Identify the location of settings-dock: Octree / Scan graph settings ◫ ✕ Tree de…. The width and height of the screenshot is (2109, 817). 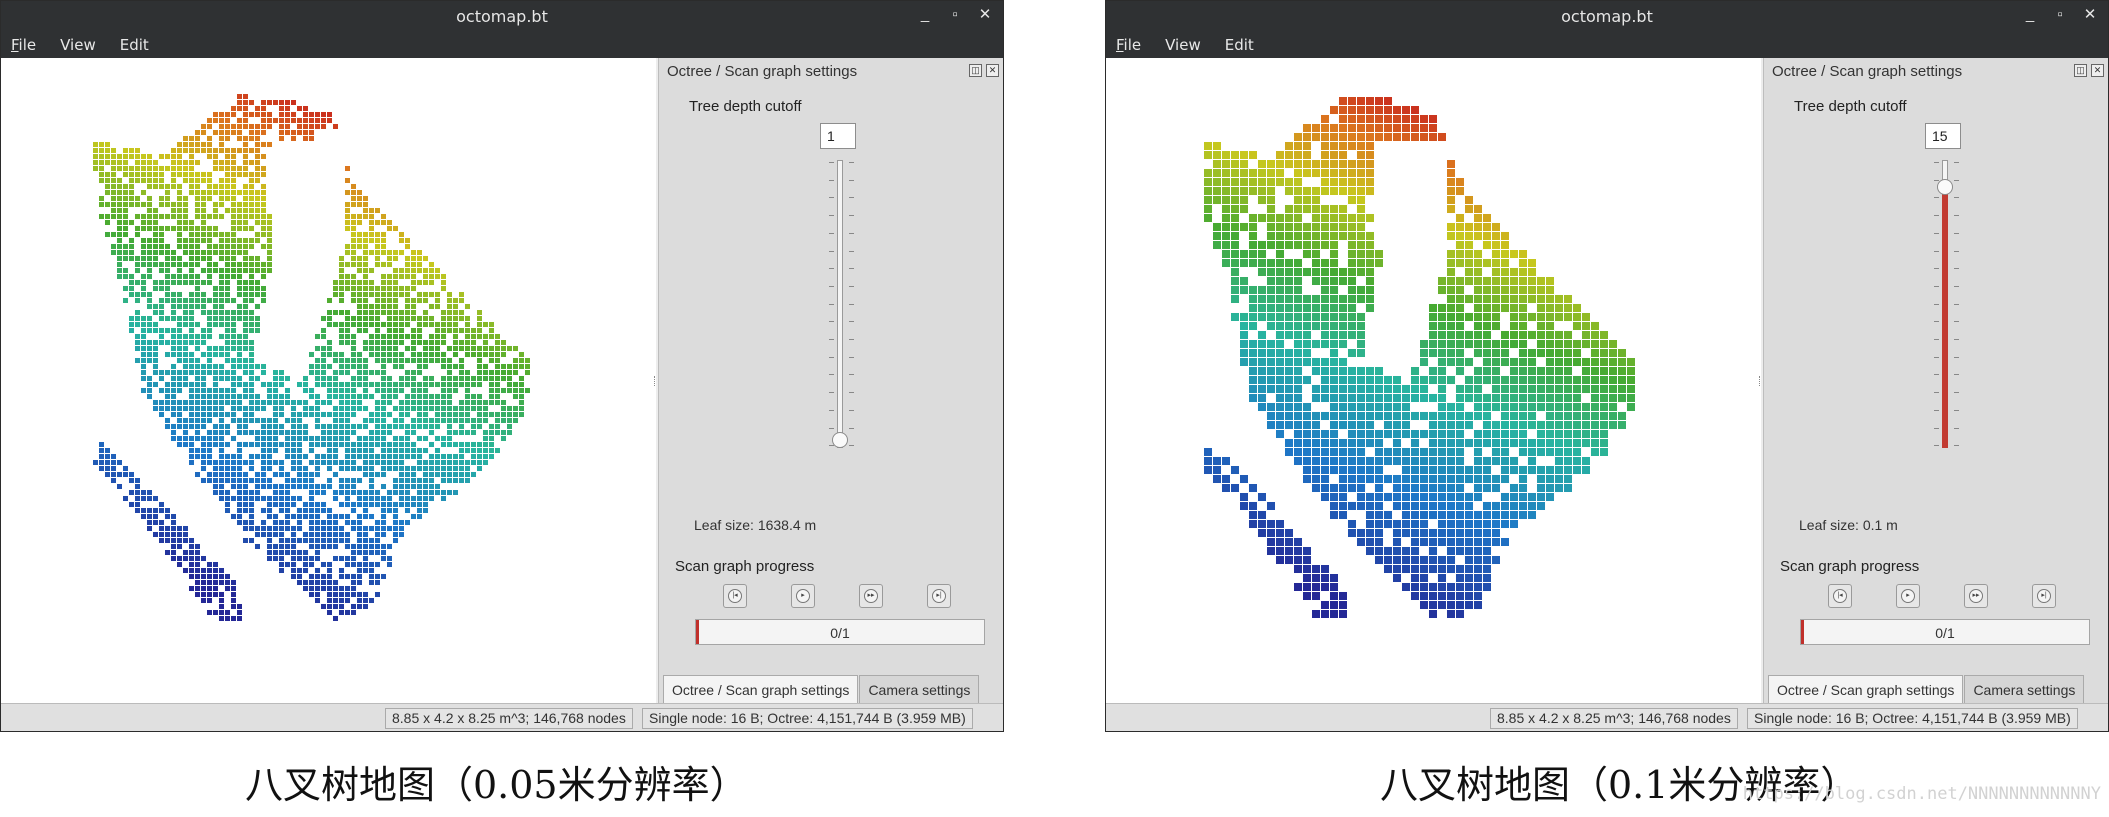
(830, 381).